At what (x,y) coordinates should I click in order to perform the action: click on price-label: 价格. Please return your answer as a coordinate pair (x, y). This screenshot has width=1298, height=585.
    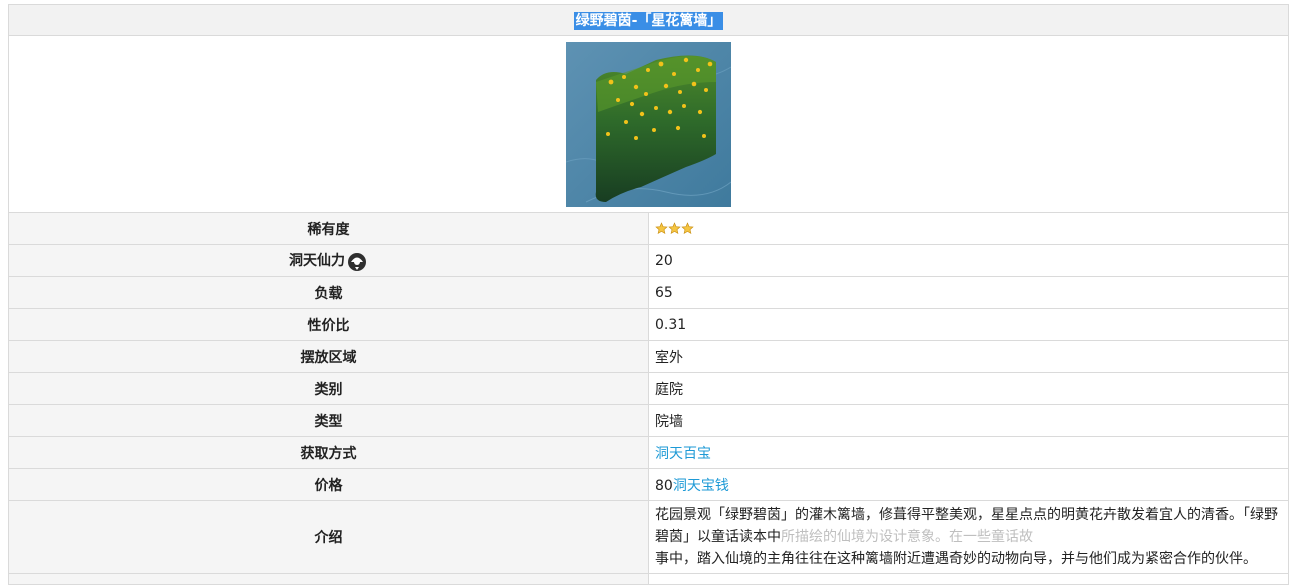
    Looking at the image, I should click on (328, 484).